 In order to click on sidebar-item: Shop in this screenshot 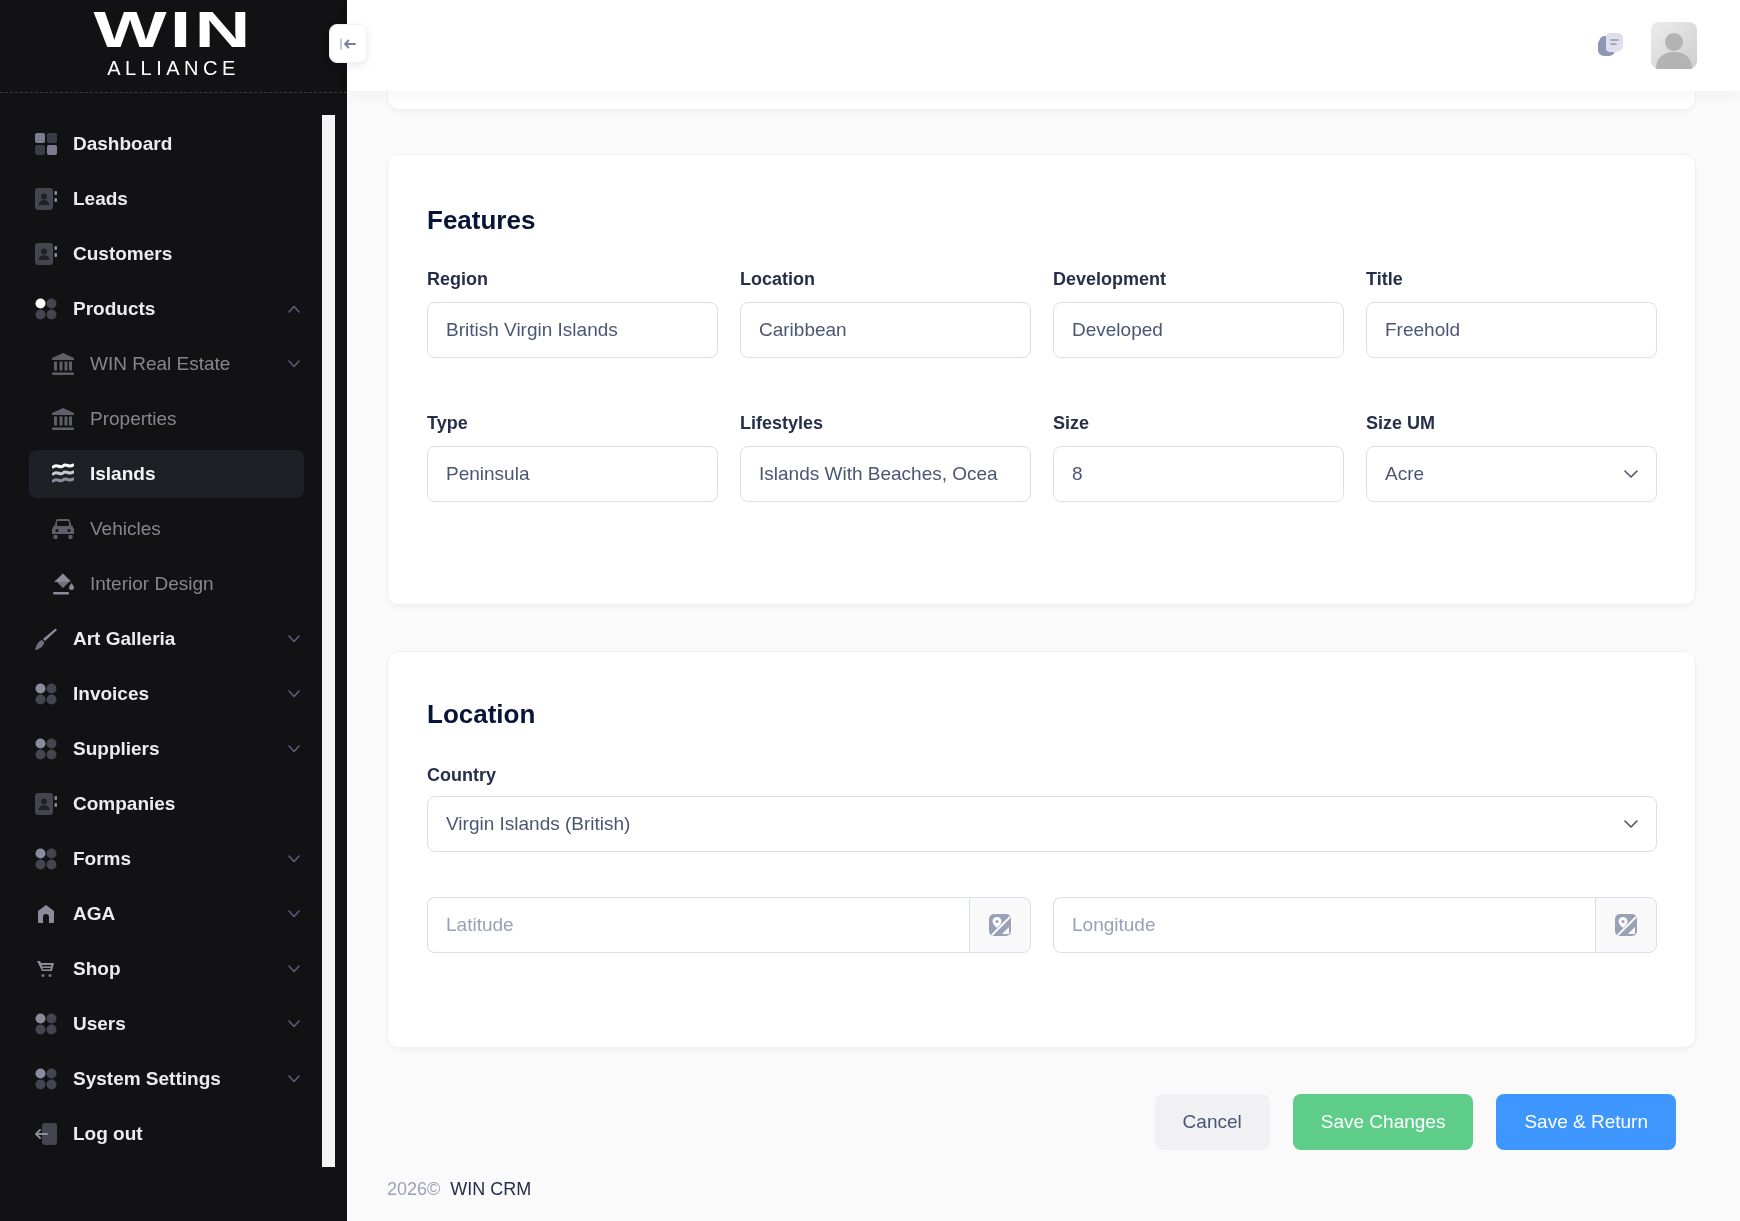, I will do `click(166, 969)`.